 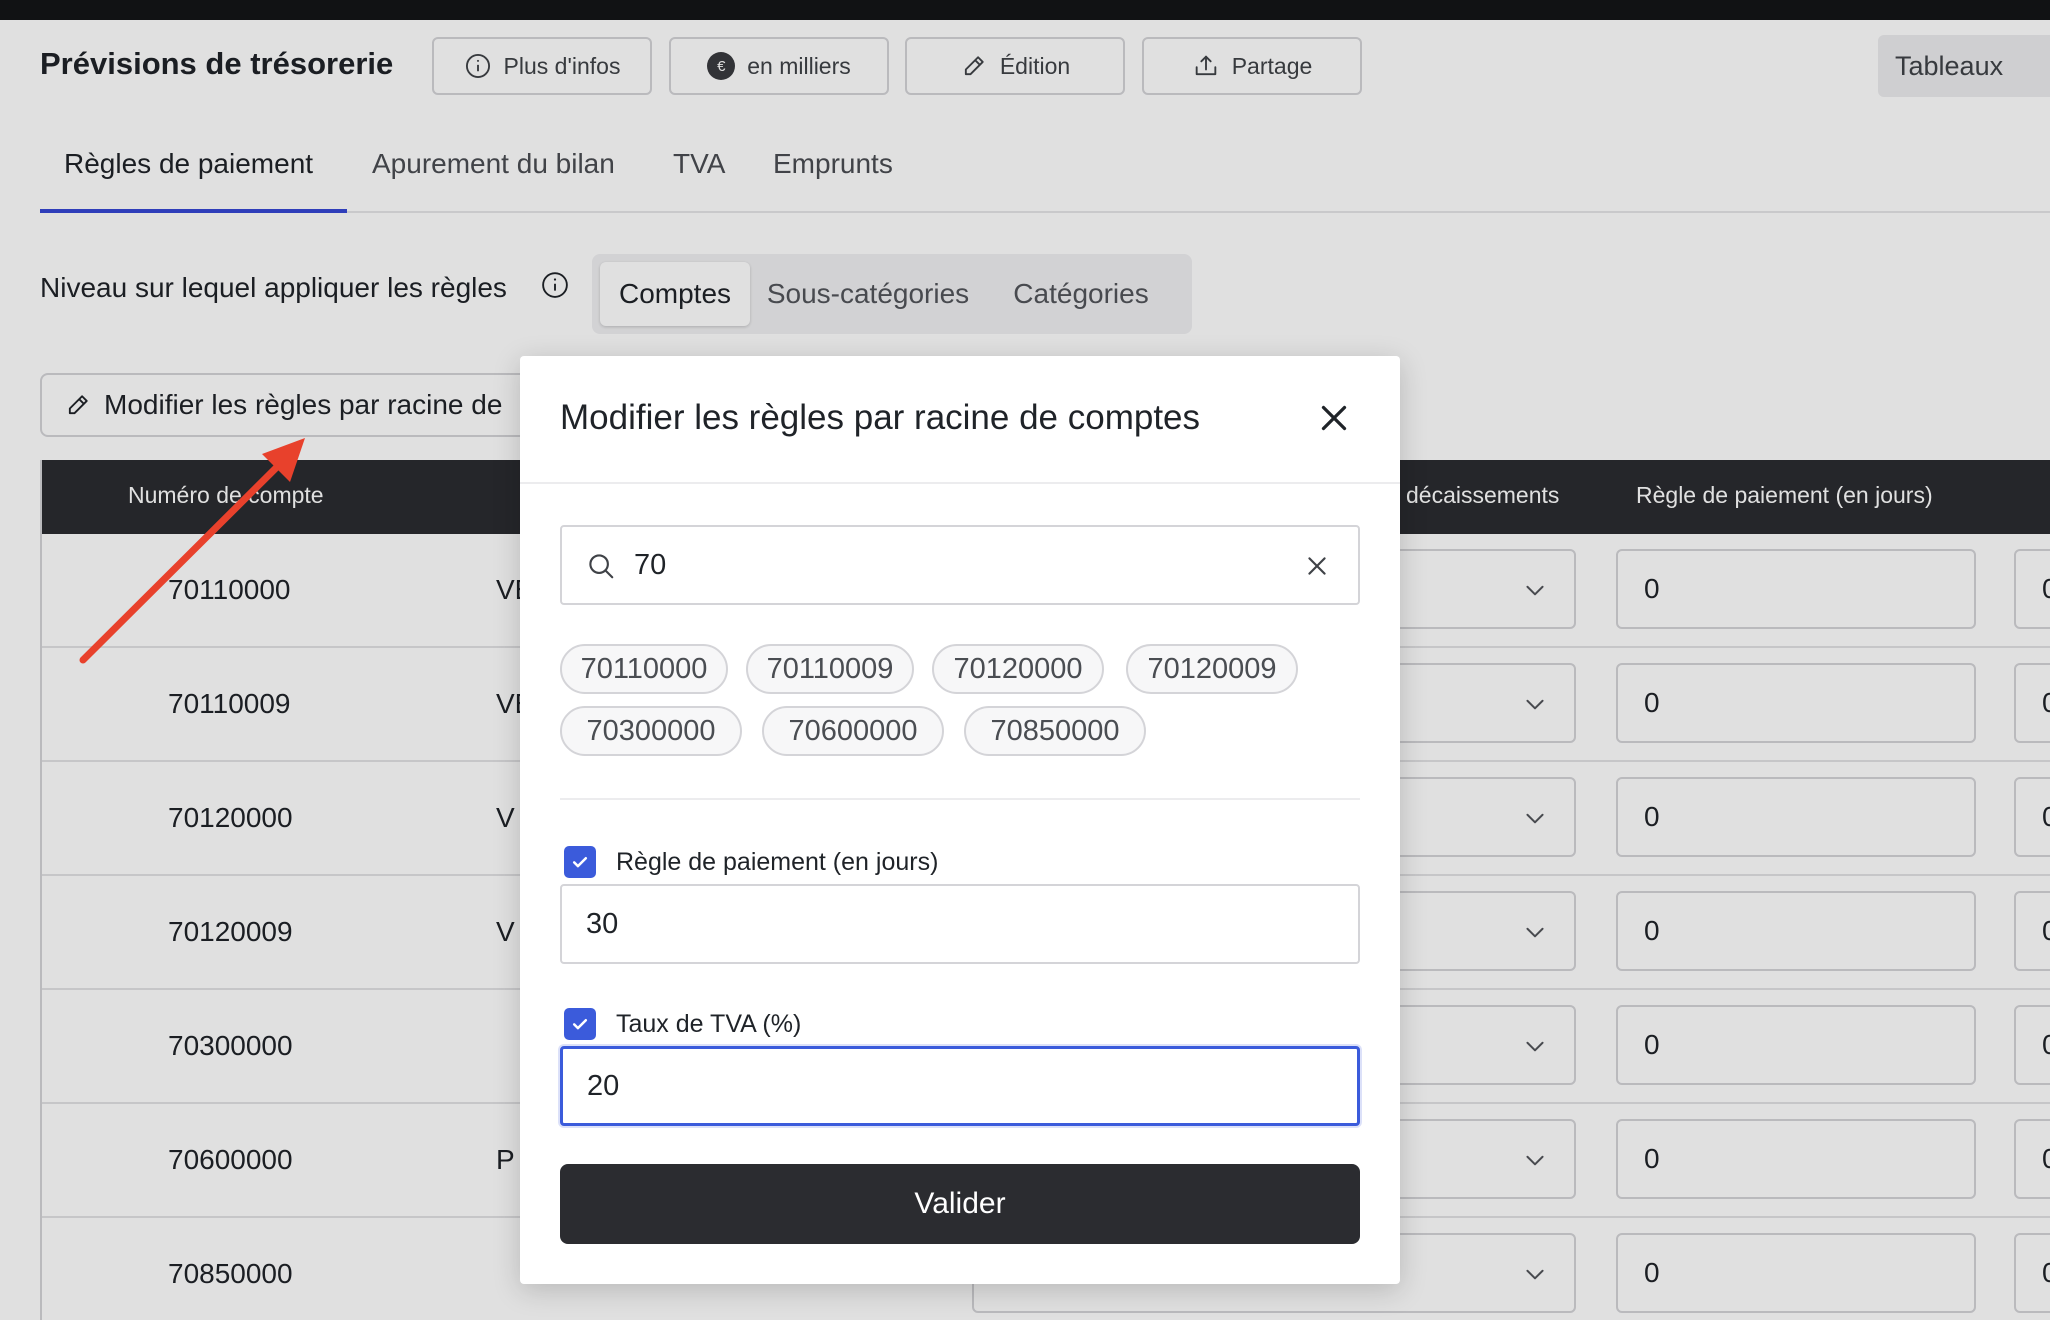 What do you see at coordinates (960, 1086) in the screenshot?
I see `vat-rate-input` at bounding box center [960, 1086].